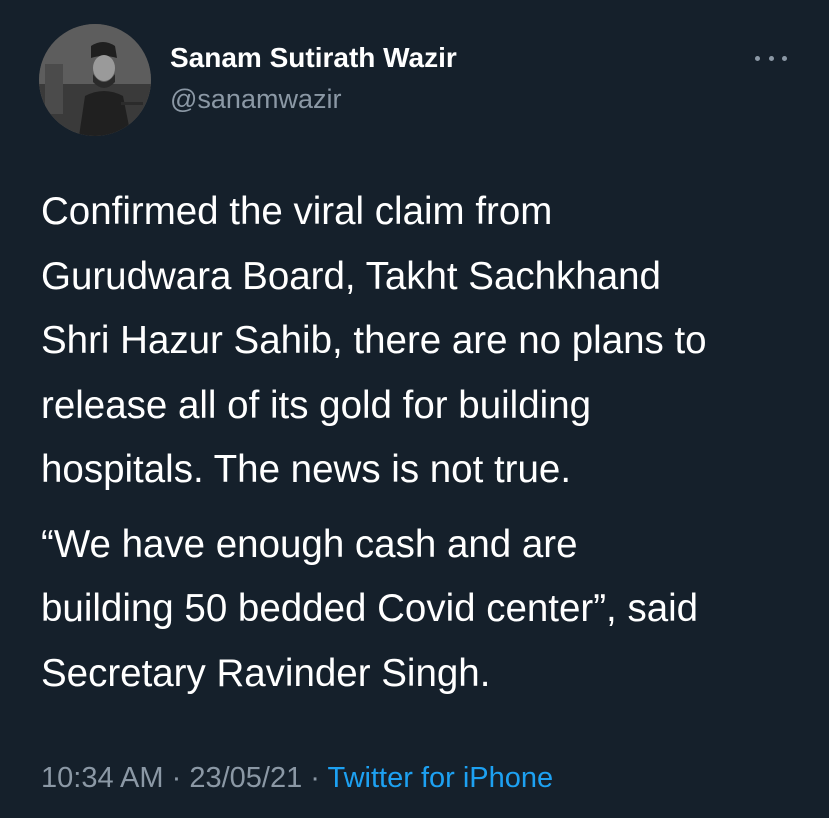 The height and width of the screenshot is (818, 829). I want to click on more-options-icon, so click(771, 58).